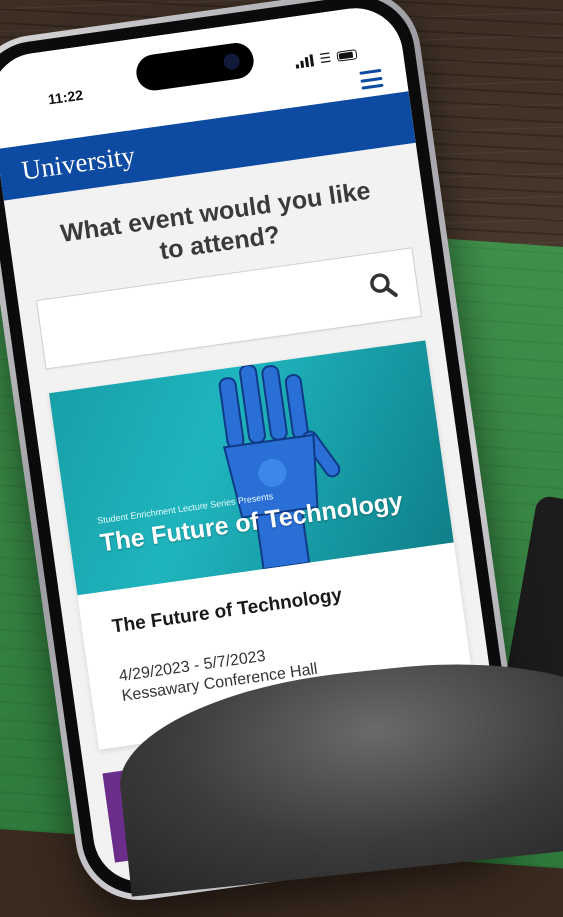 This screenshot has height=917, width=563. What do you see at coordinates (371, 79) in the screenshot?
I see `hamburger-menu-icon` at bounding box center [371, 79].